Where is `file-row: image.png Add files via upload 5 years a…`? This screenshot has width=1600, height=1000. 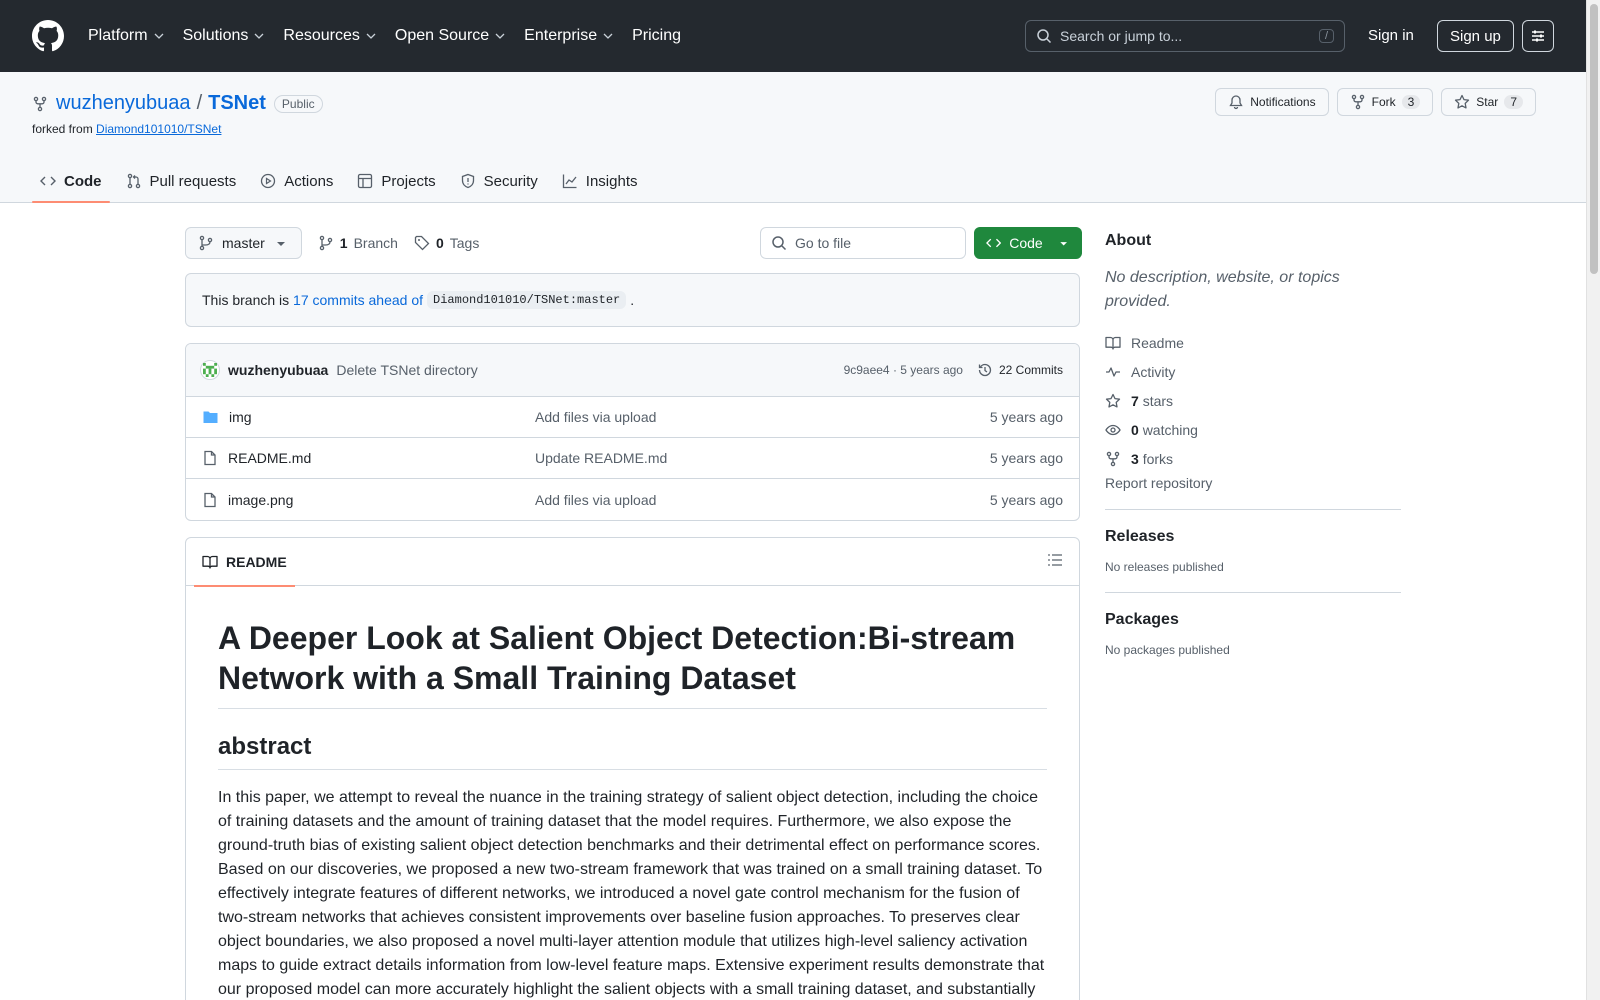 file-row: image.png Add files via upload 5 years a… is located at coordinates (632, 499).